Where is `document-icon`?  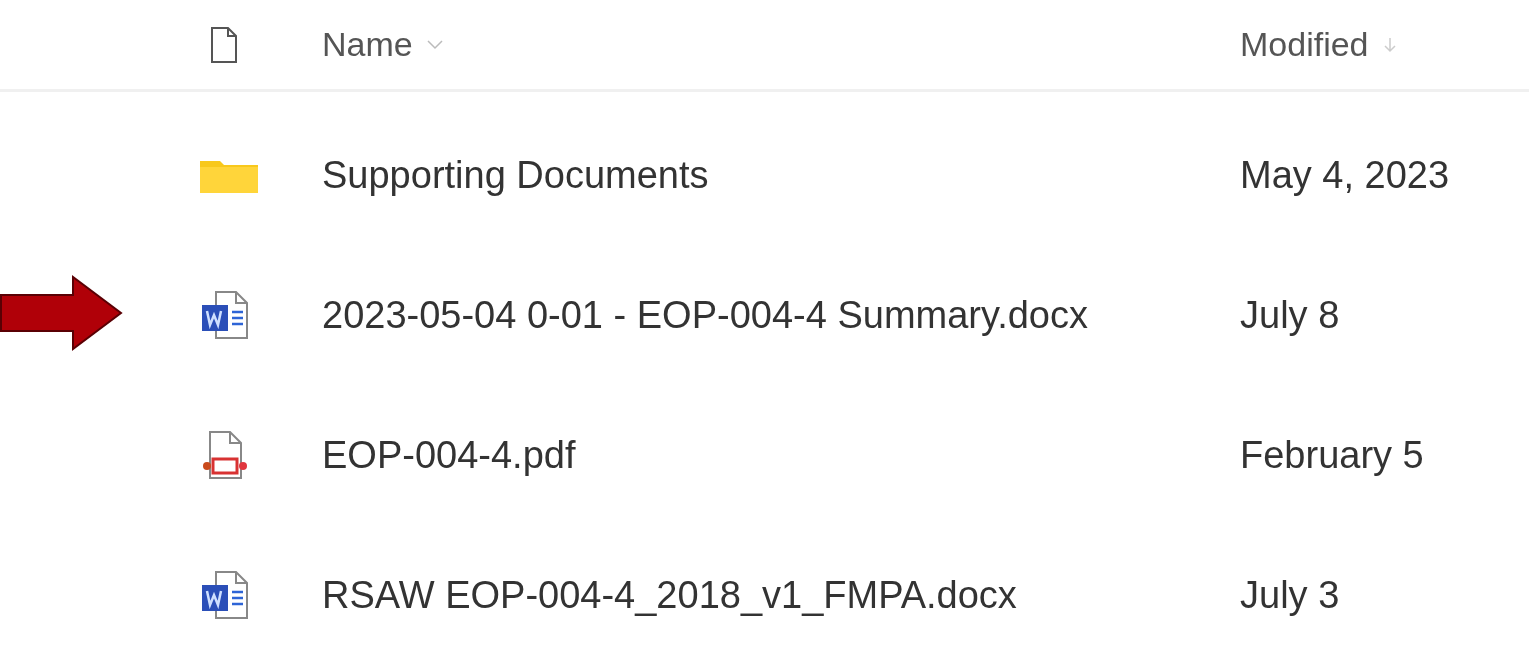
document-icon is located at coordinates (224, 44).